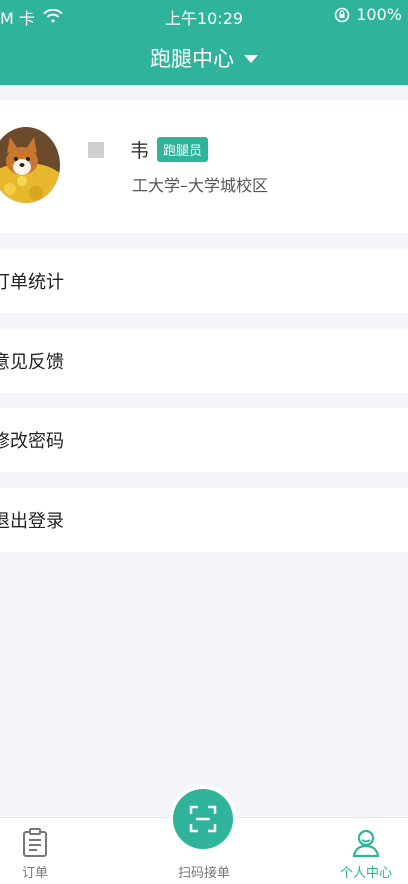 The height and width of the screenshot is (884, 408). Describe the element at coordinates (32, 521) in the screenshot. I see `menu-item-label: 退出登录` at that location.